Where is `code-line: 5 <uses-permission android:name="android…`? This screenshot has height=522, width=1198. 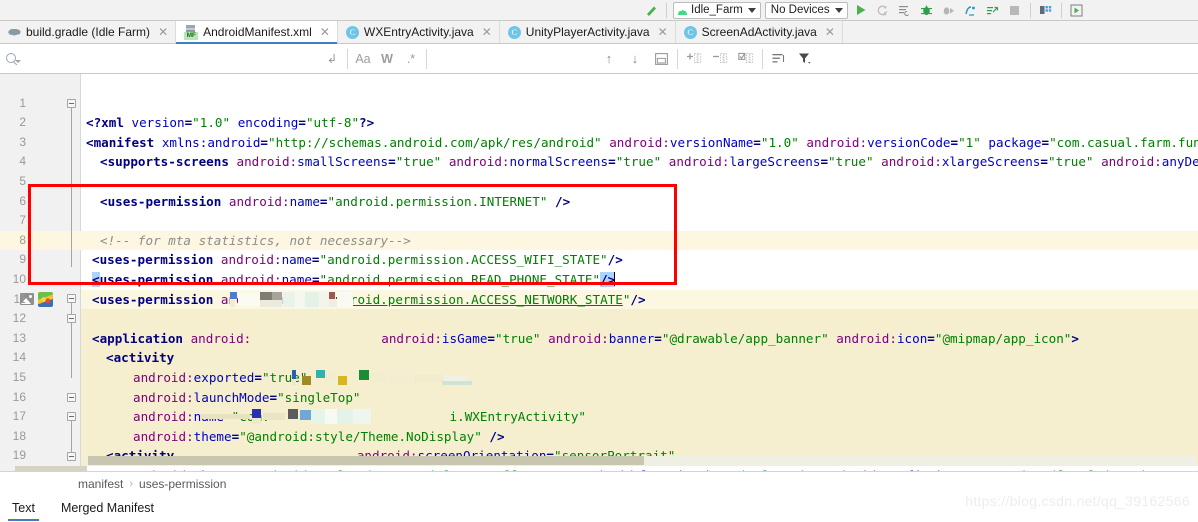 code-line: 5 <uses-permission android:name="android… is located at coordinates (599, 180).